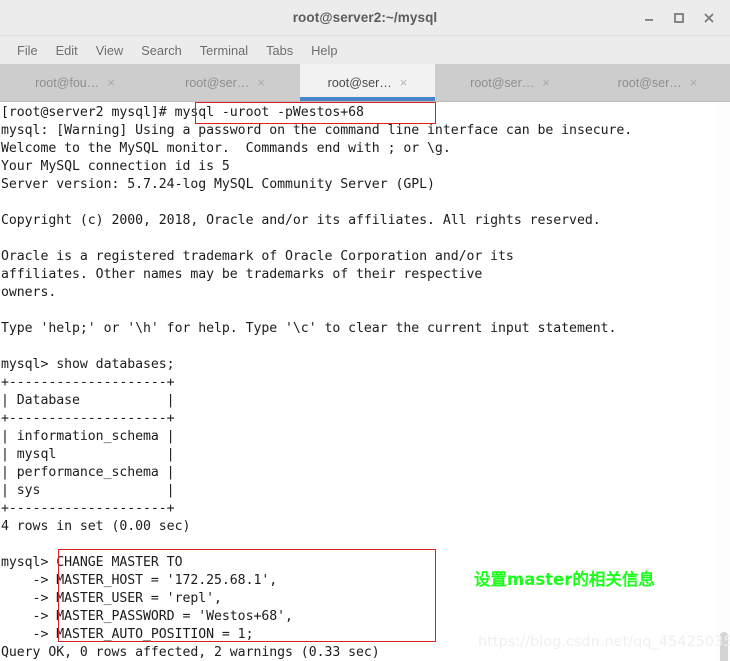 The width and height of the screenshot is (730, 661). I want to click on window-controls, so click(679, 18).